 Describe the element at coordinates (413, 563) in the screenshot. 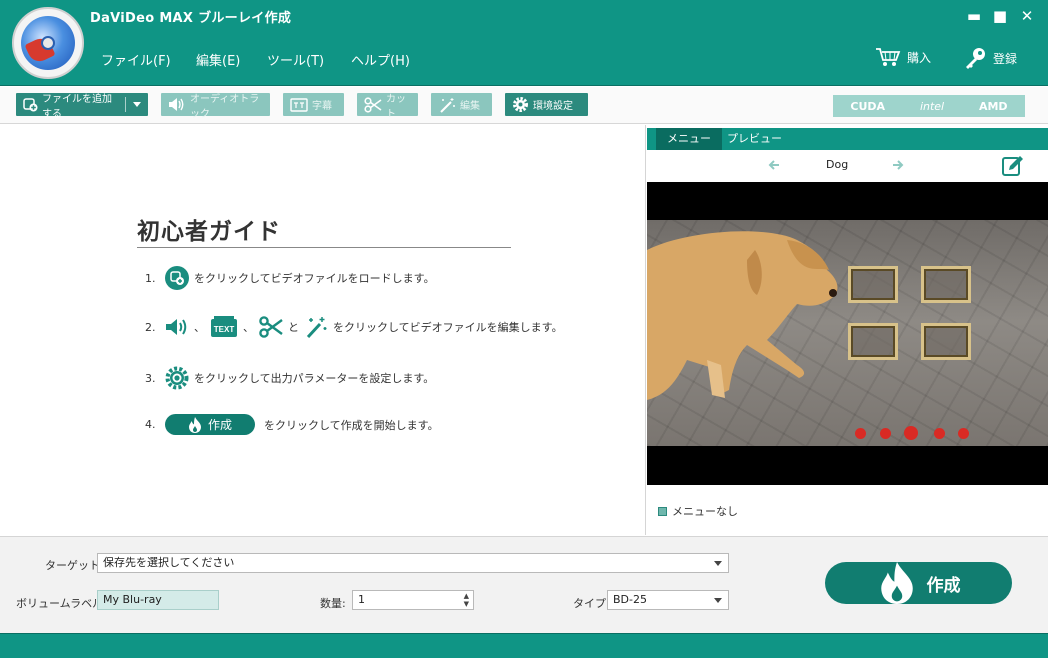

I see `target-select: 保存先を選択してください` at that location.